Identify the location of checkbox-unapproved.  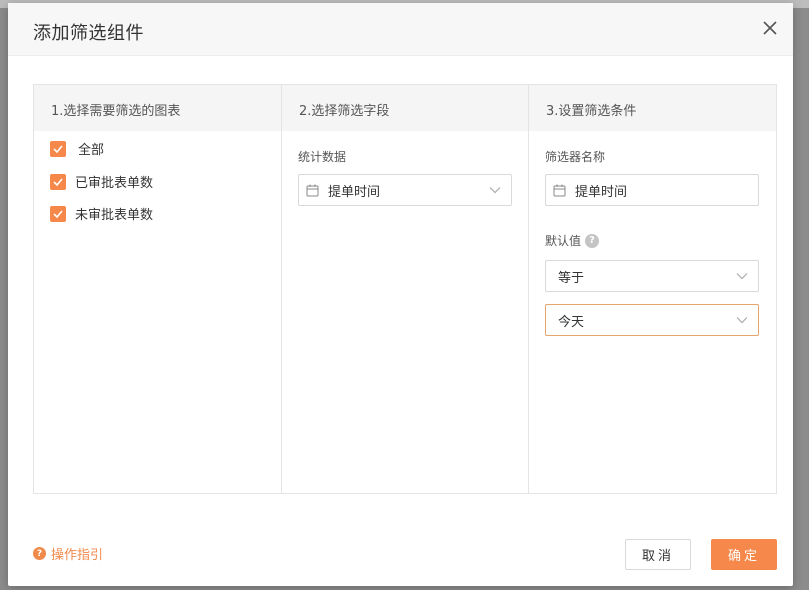
(58, 213).